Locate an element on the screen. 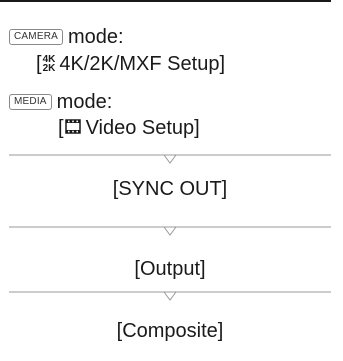  camera-mode-badge: CAMERA is located at coordinates (36, 37).